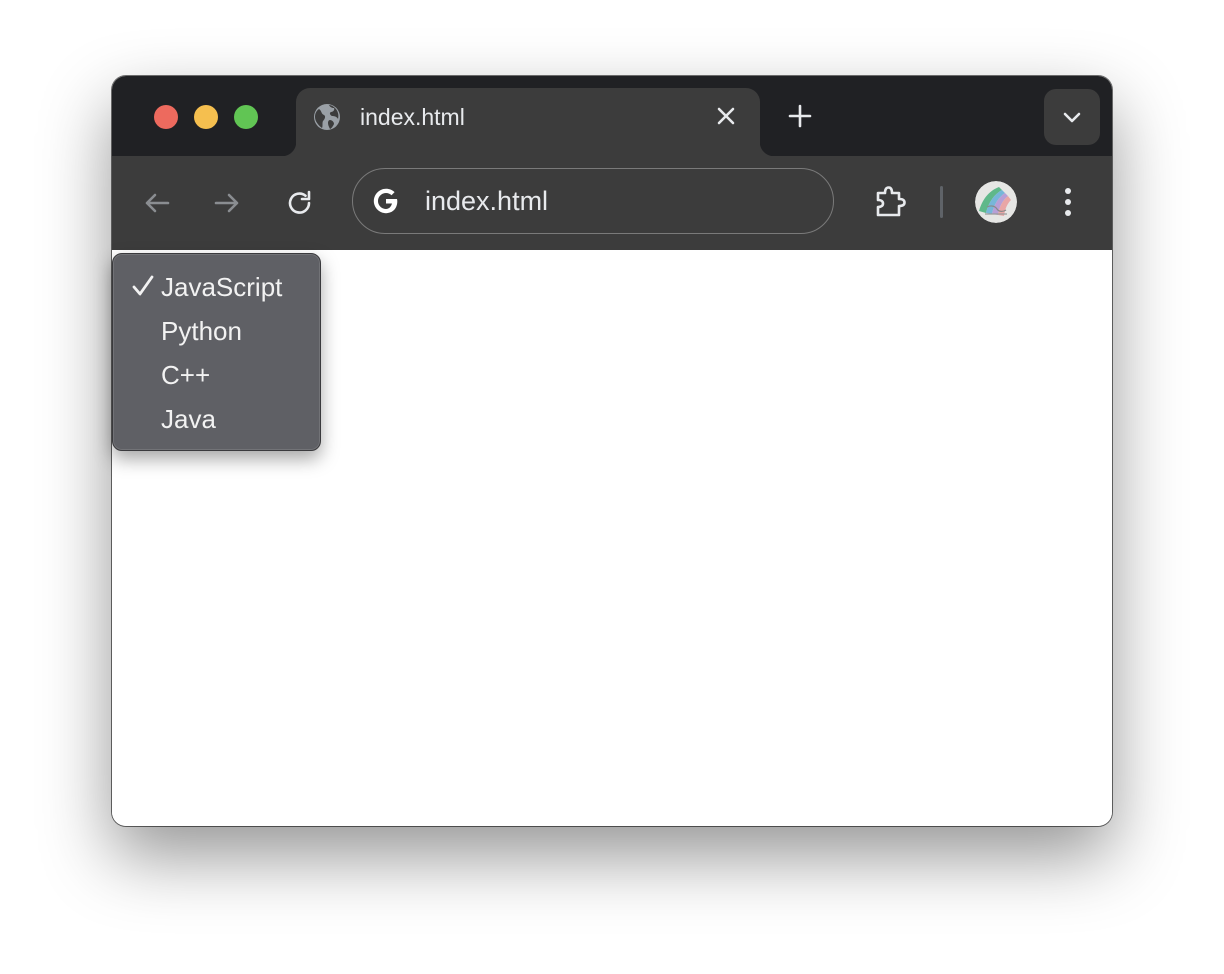  I want to click on google-g-icon, so click(385, 201).